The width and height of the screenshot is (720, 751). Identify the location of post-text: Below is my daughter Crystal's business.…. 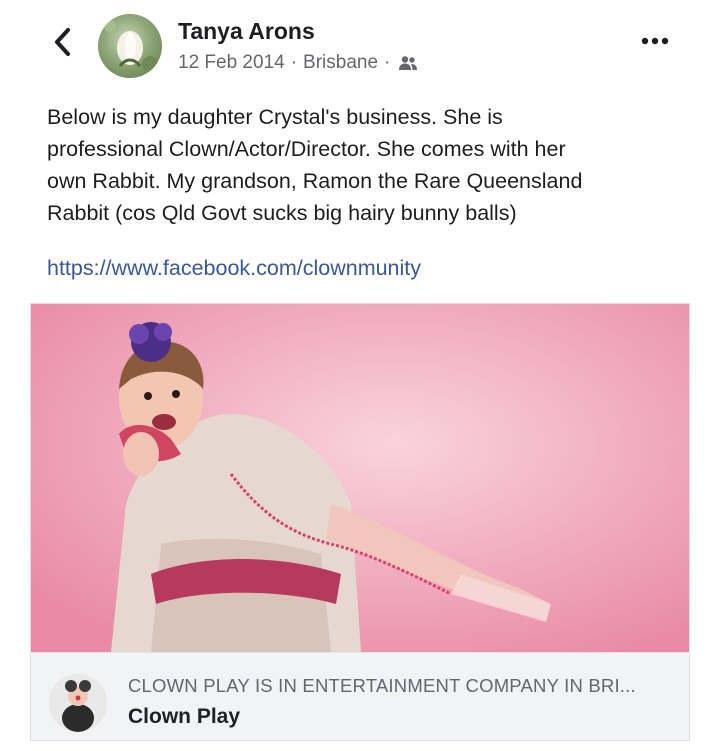
(315, 165).